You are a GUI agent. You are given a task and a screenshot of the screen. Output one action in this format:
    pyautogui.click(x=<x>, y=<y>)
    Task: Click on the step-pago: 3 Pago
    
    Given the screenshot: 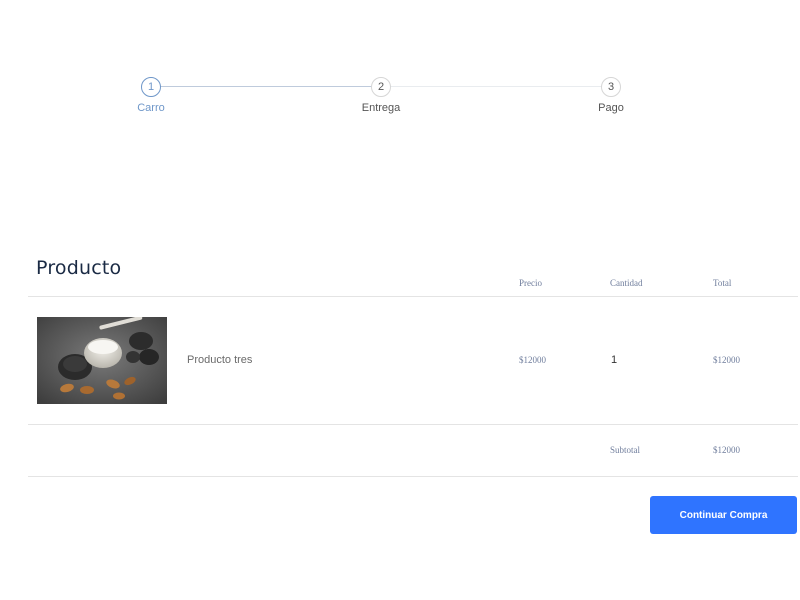 What is the action you would take?
    pyautogui.click(x=611, y=95)
    